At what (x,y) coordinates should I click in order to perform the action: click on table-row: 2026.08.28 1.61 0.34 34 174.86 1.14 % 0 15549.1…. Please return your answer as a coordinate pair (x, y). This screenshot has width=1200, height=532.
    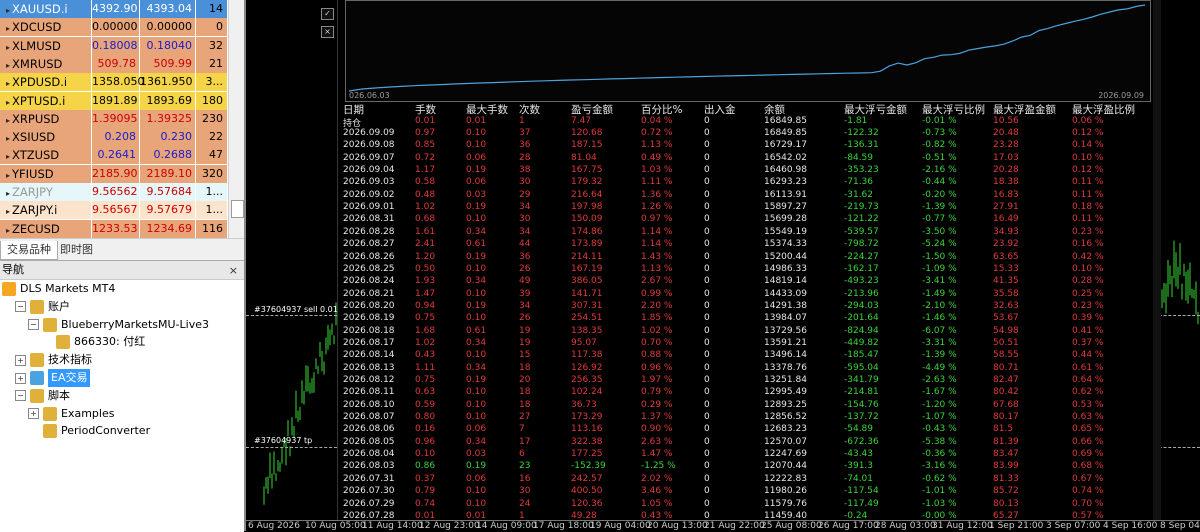
    Looking at the image, I should click on (746, 233).